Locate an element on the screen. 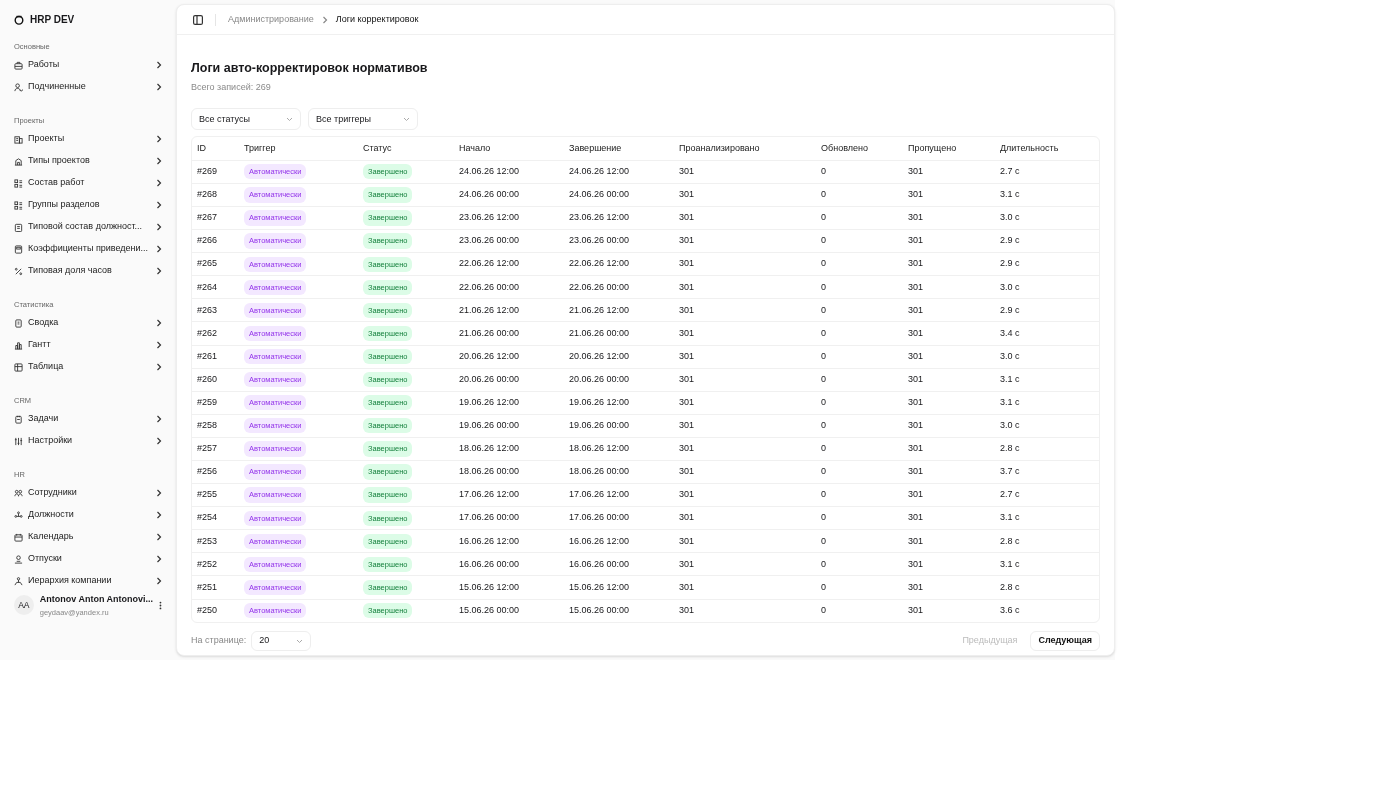 This screenshot has height=795, width=1400. table-cell: #251 is located at coordinates (215, 587).